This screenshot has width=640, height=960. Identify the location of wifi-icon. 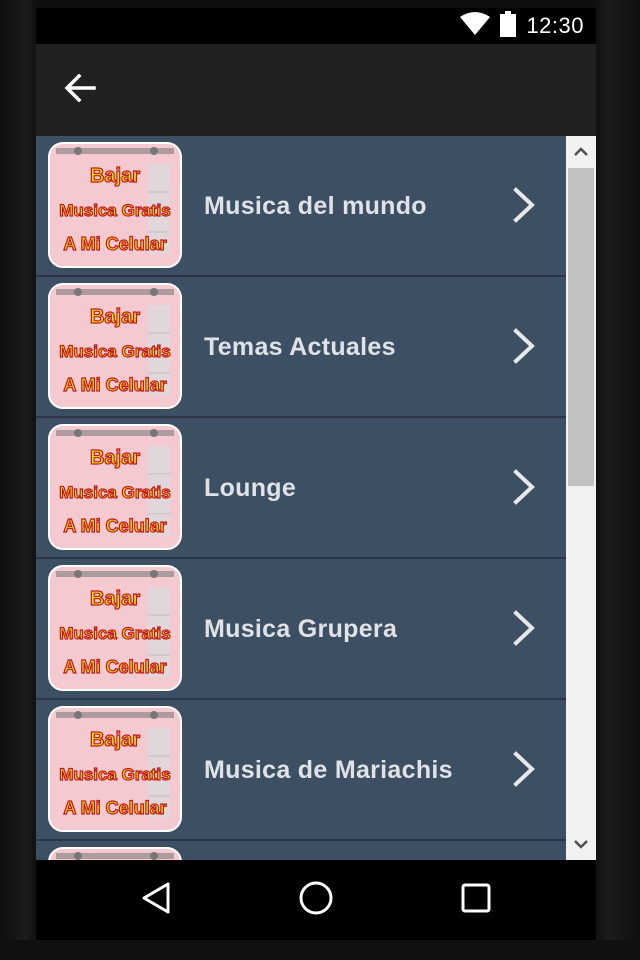
(475, 26).